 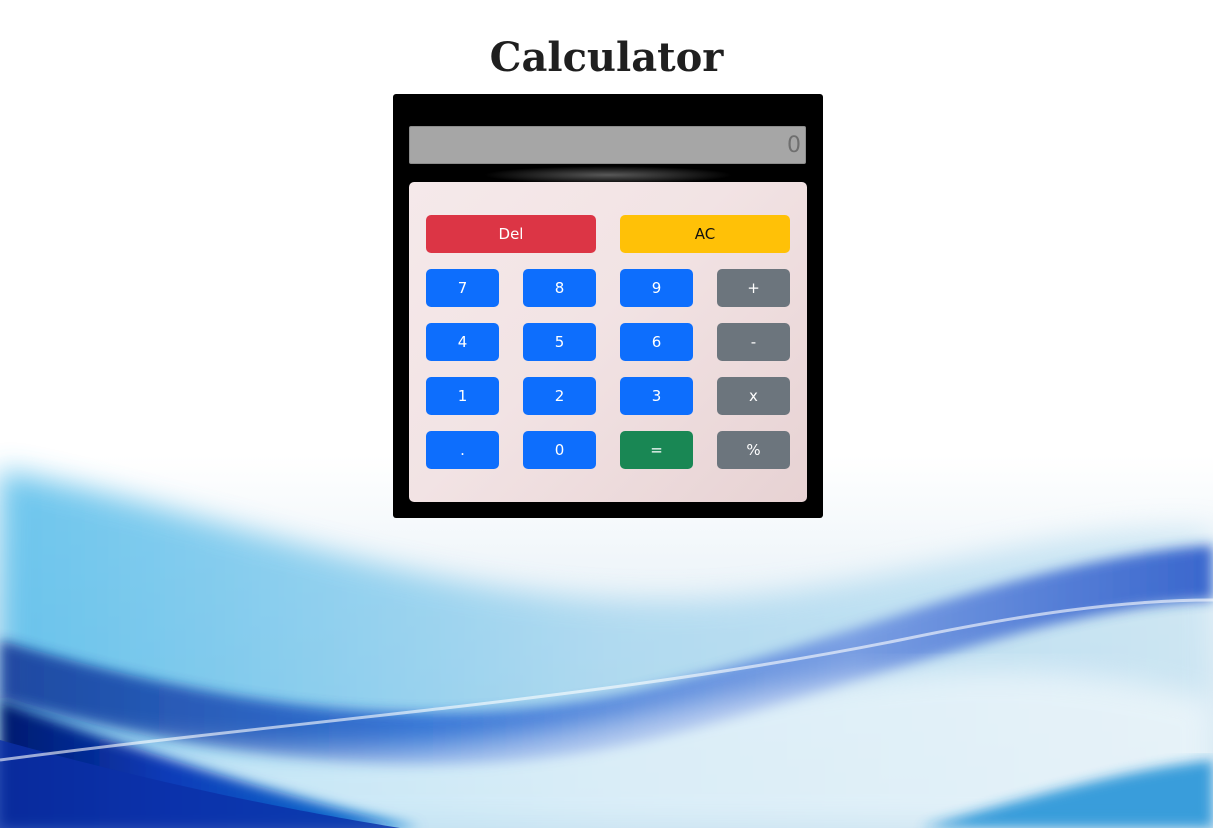 I want to click on digit-5-button: 5, so click(x=559, y=342).